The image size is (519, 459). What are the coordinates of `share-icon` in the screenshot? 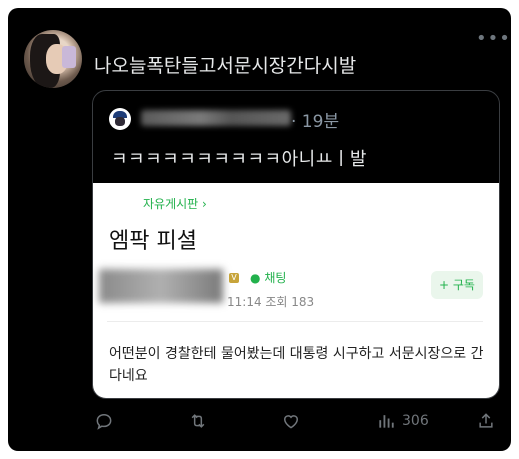 It's located at (486, 420).